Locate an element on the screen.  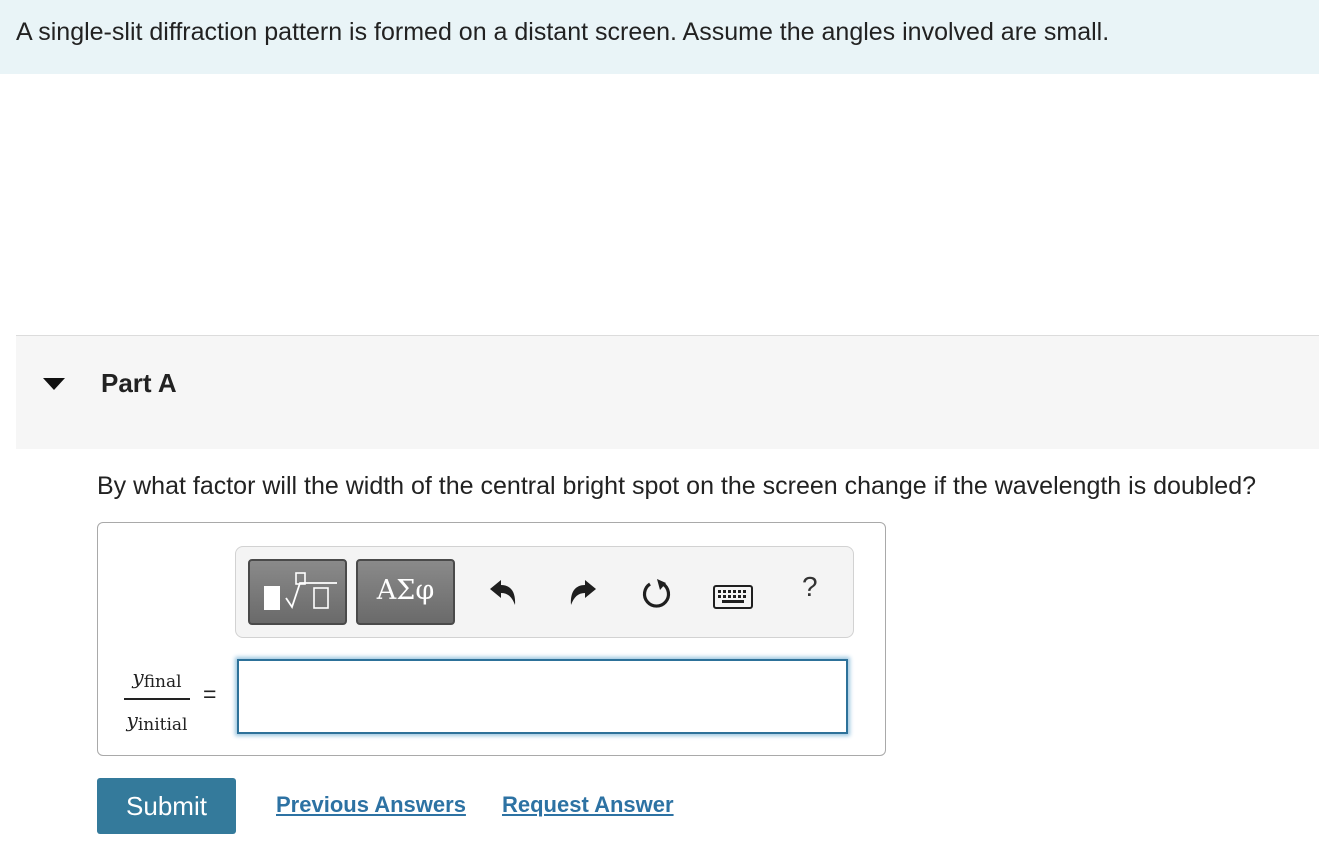
part-title: Part A is located at coordinates (139, 383).